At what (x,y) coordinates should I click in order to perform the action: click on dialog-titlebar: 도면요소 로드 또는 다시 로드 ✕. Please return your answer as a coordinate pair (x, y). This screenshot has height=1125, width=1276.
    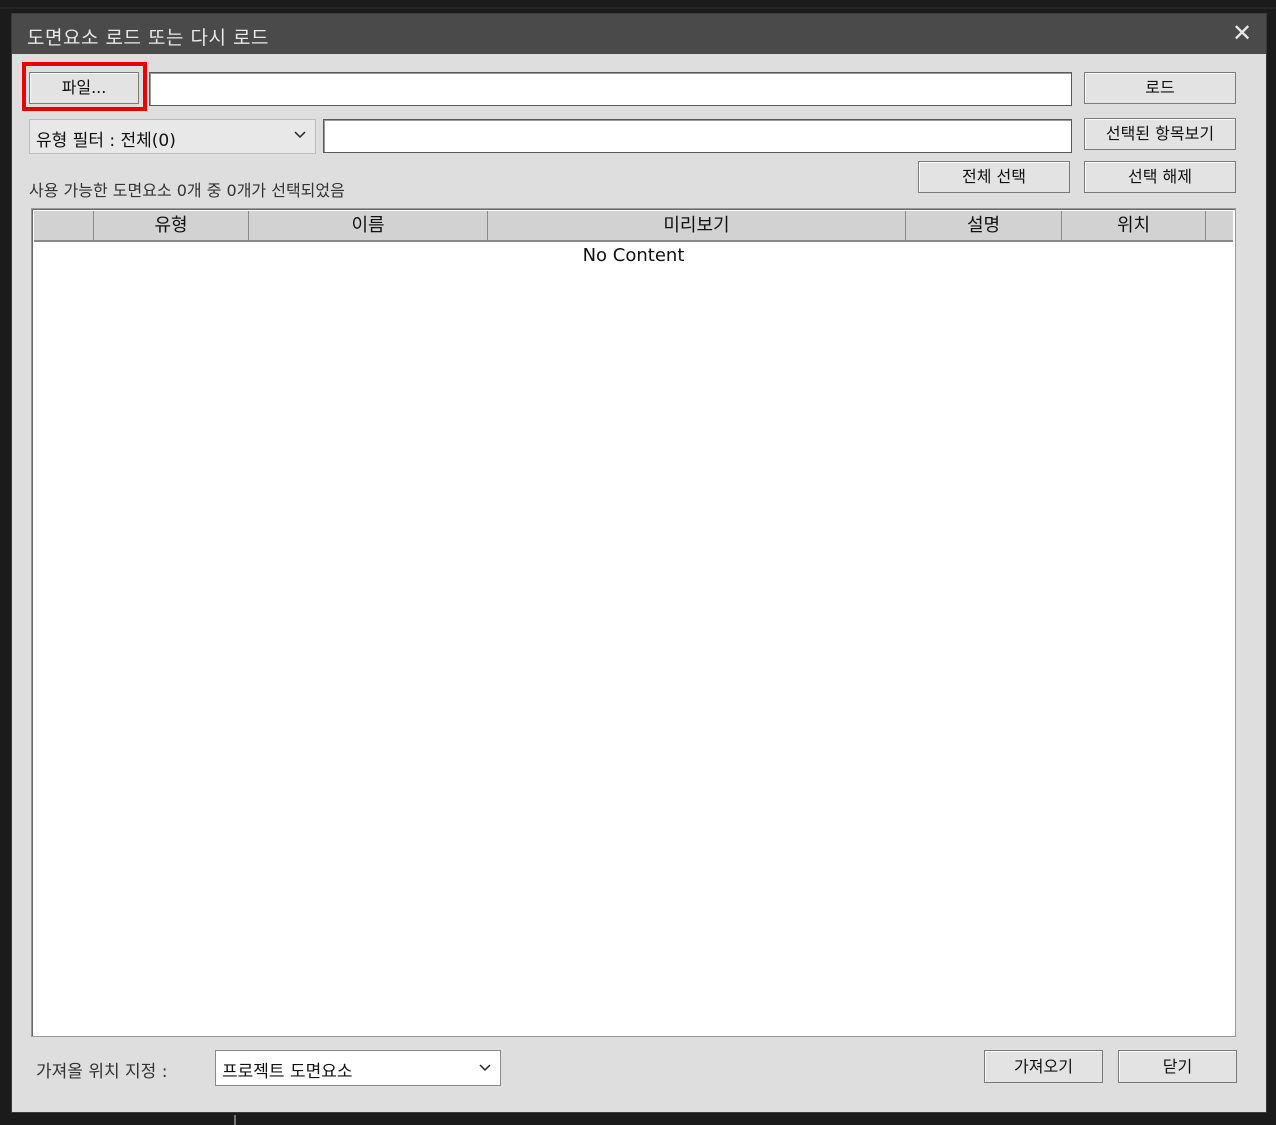
    Looking at the image, I should click on (639, 34).